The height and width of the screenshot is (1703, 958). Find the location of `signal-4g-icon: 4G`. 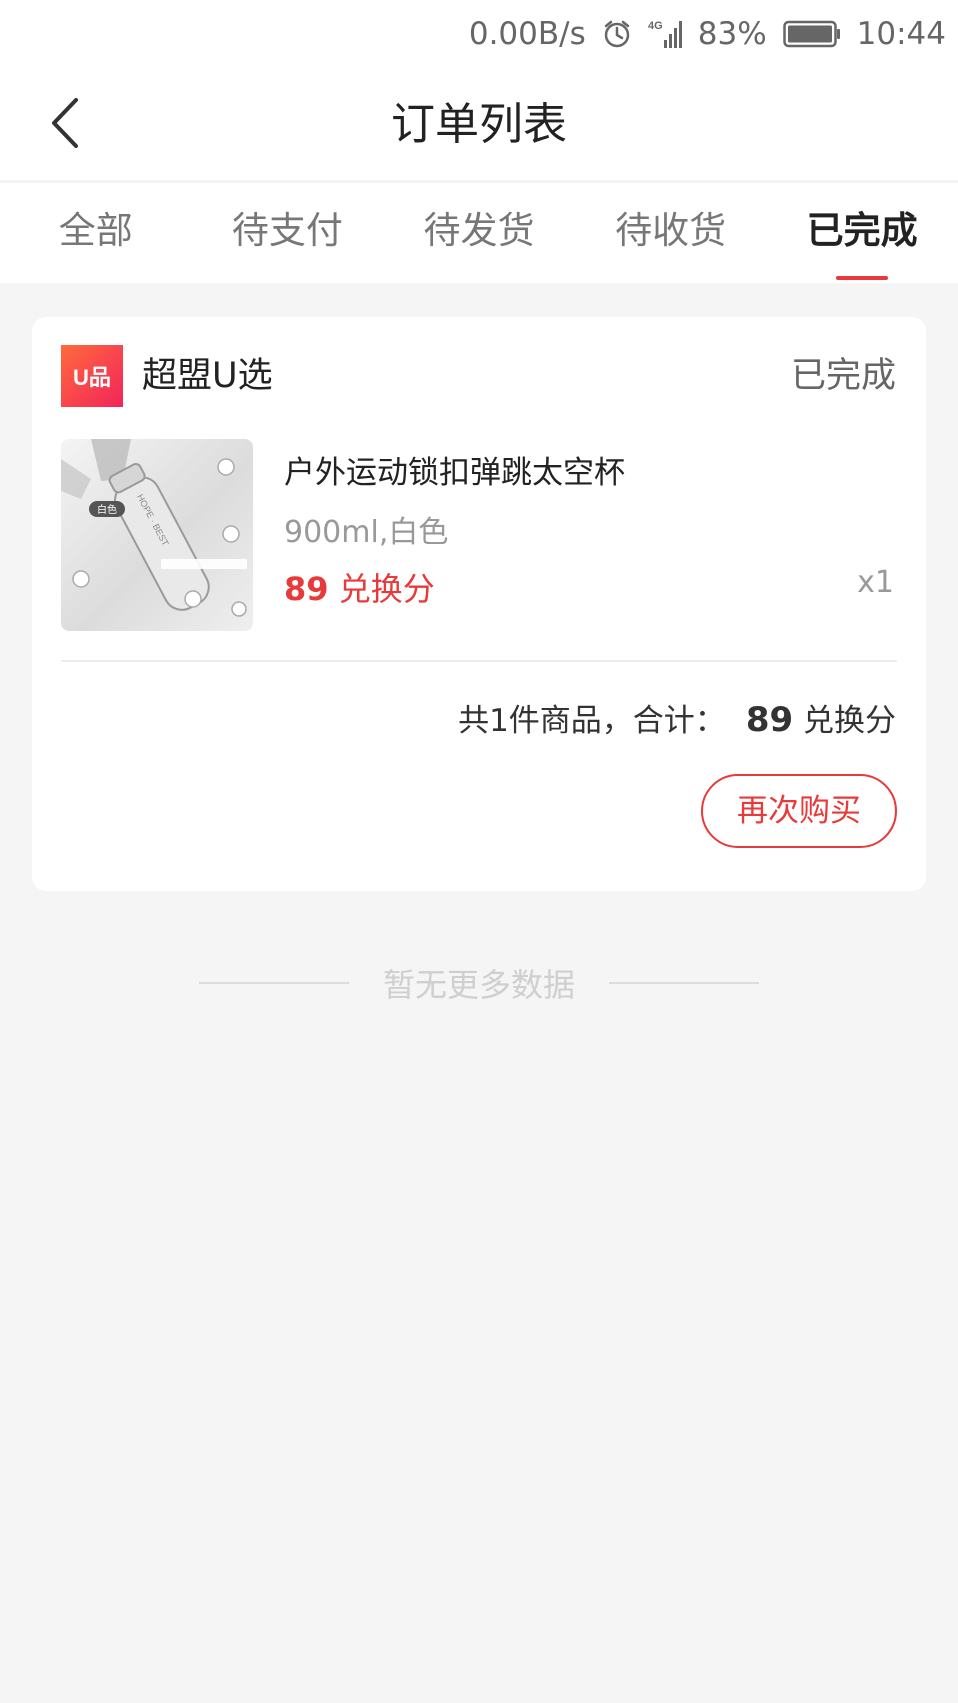

signal-4g-icon: 4G is located at coordinates (665, 34).